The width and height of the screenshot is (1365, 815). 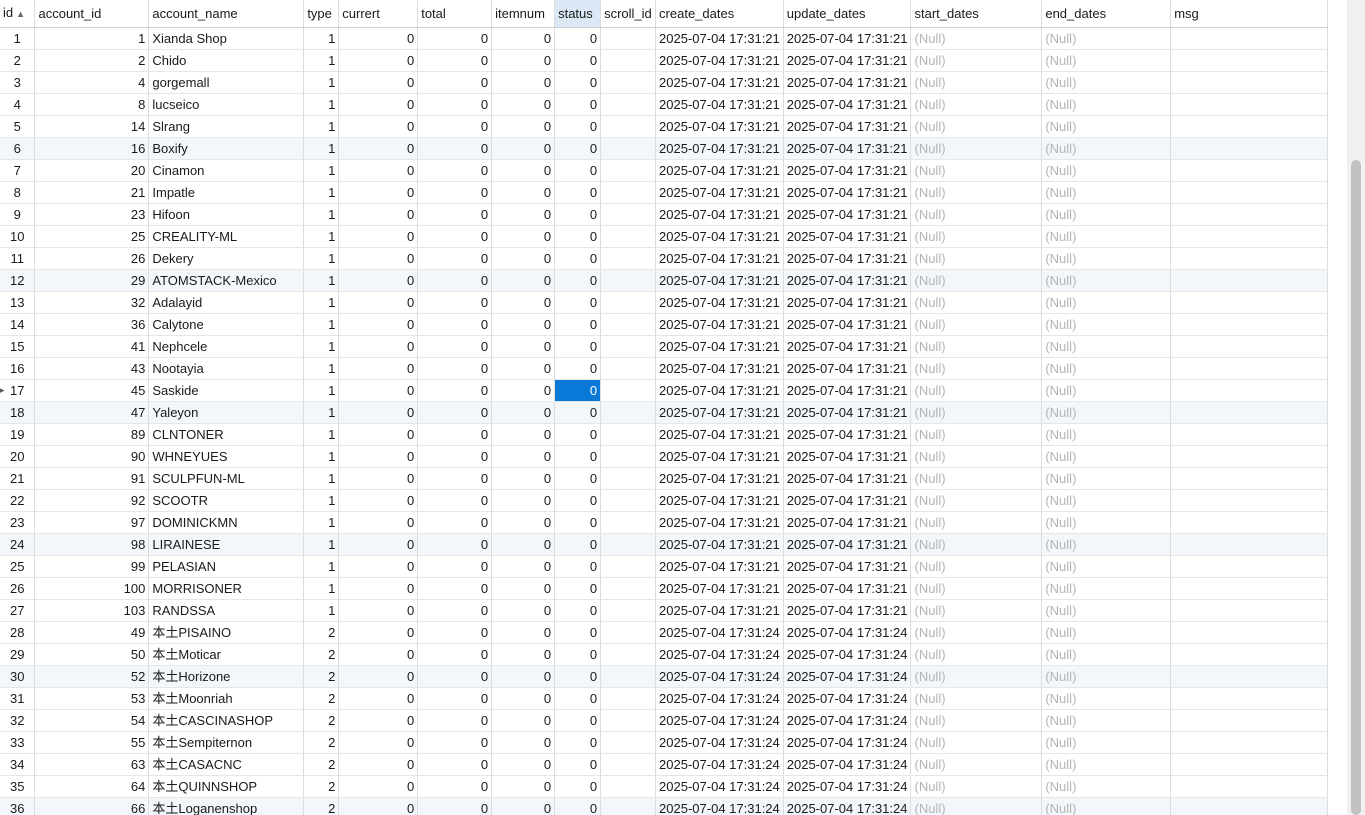 I want to click on cell-account-name: Chido, so click(x=226, y=60).